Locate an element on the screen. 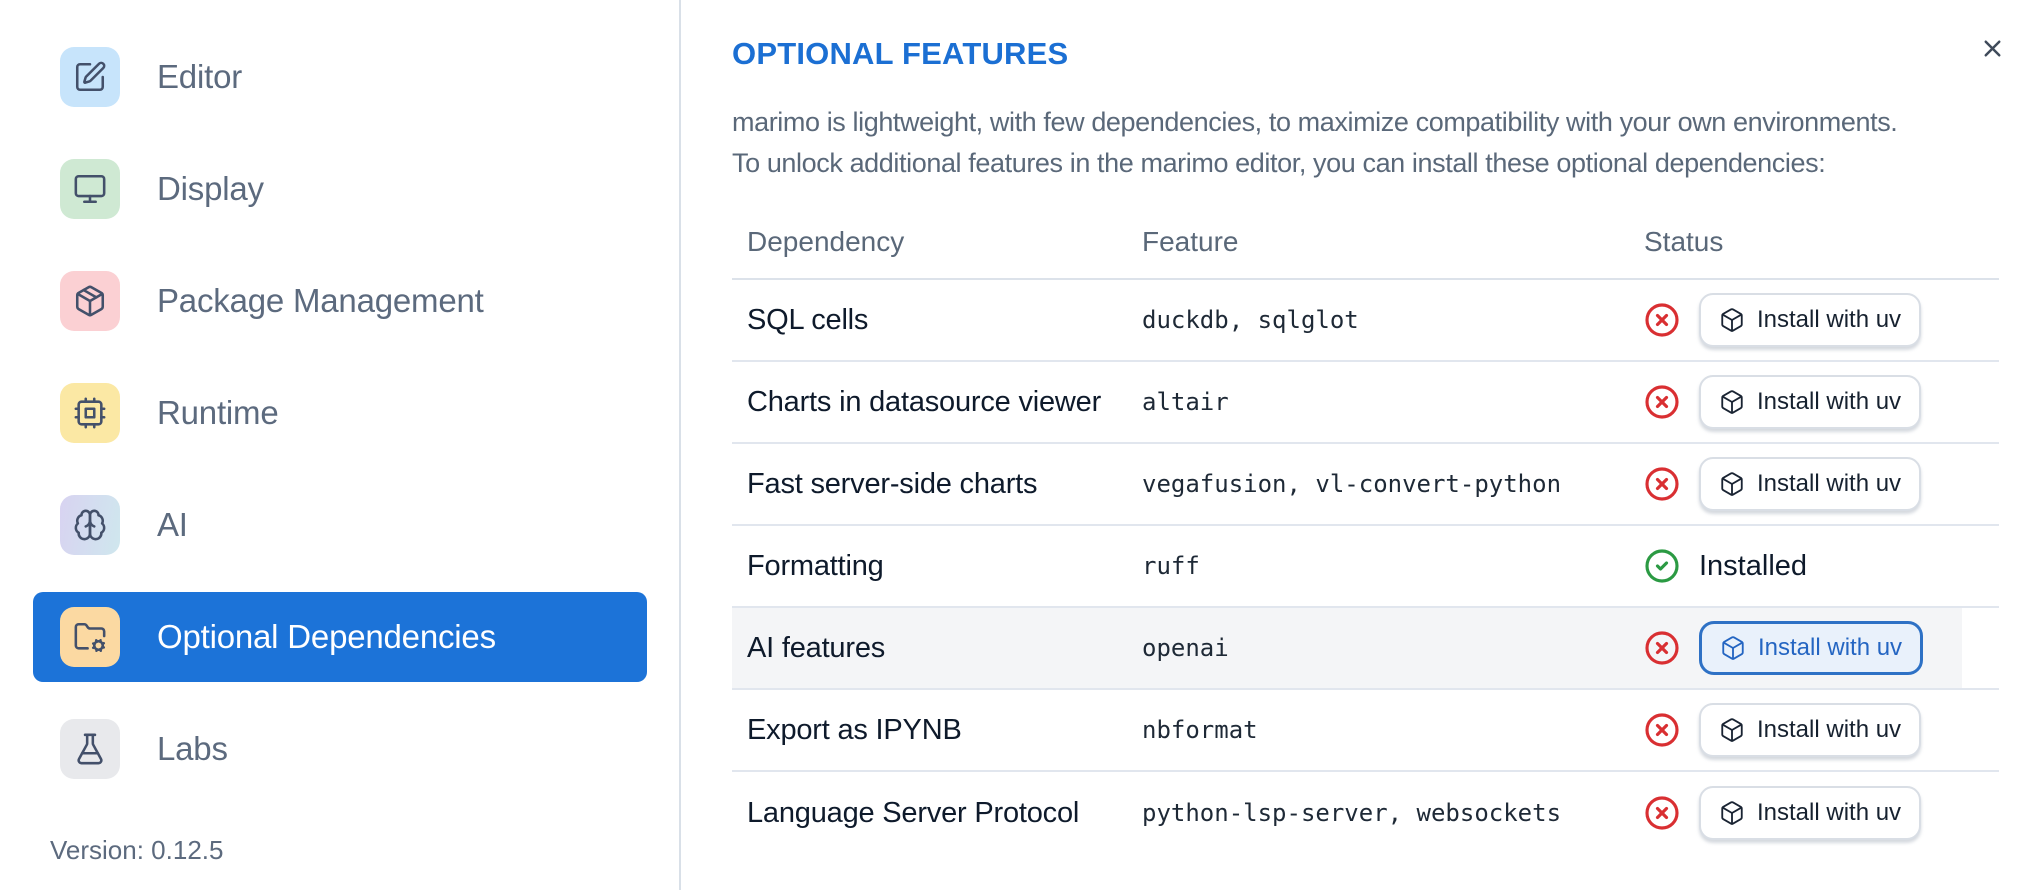 This screenshot has height=890, width=2042. sidebar-item-optional-dependencies: Optional Dependencies is located at coordinates (340, 637).